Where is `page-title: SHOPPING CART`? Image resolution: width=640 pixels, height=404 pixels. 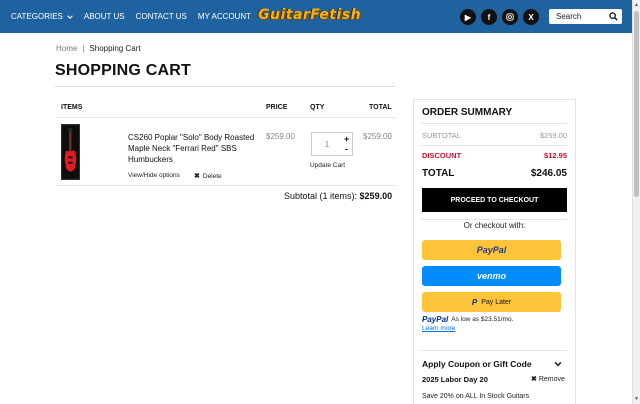
page-title: SHOPPING CART is located at coordinates (123, 70).